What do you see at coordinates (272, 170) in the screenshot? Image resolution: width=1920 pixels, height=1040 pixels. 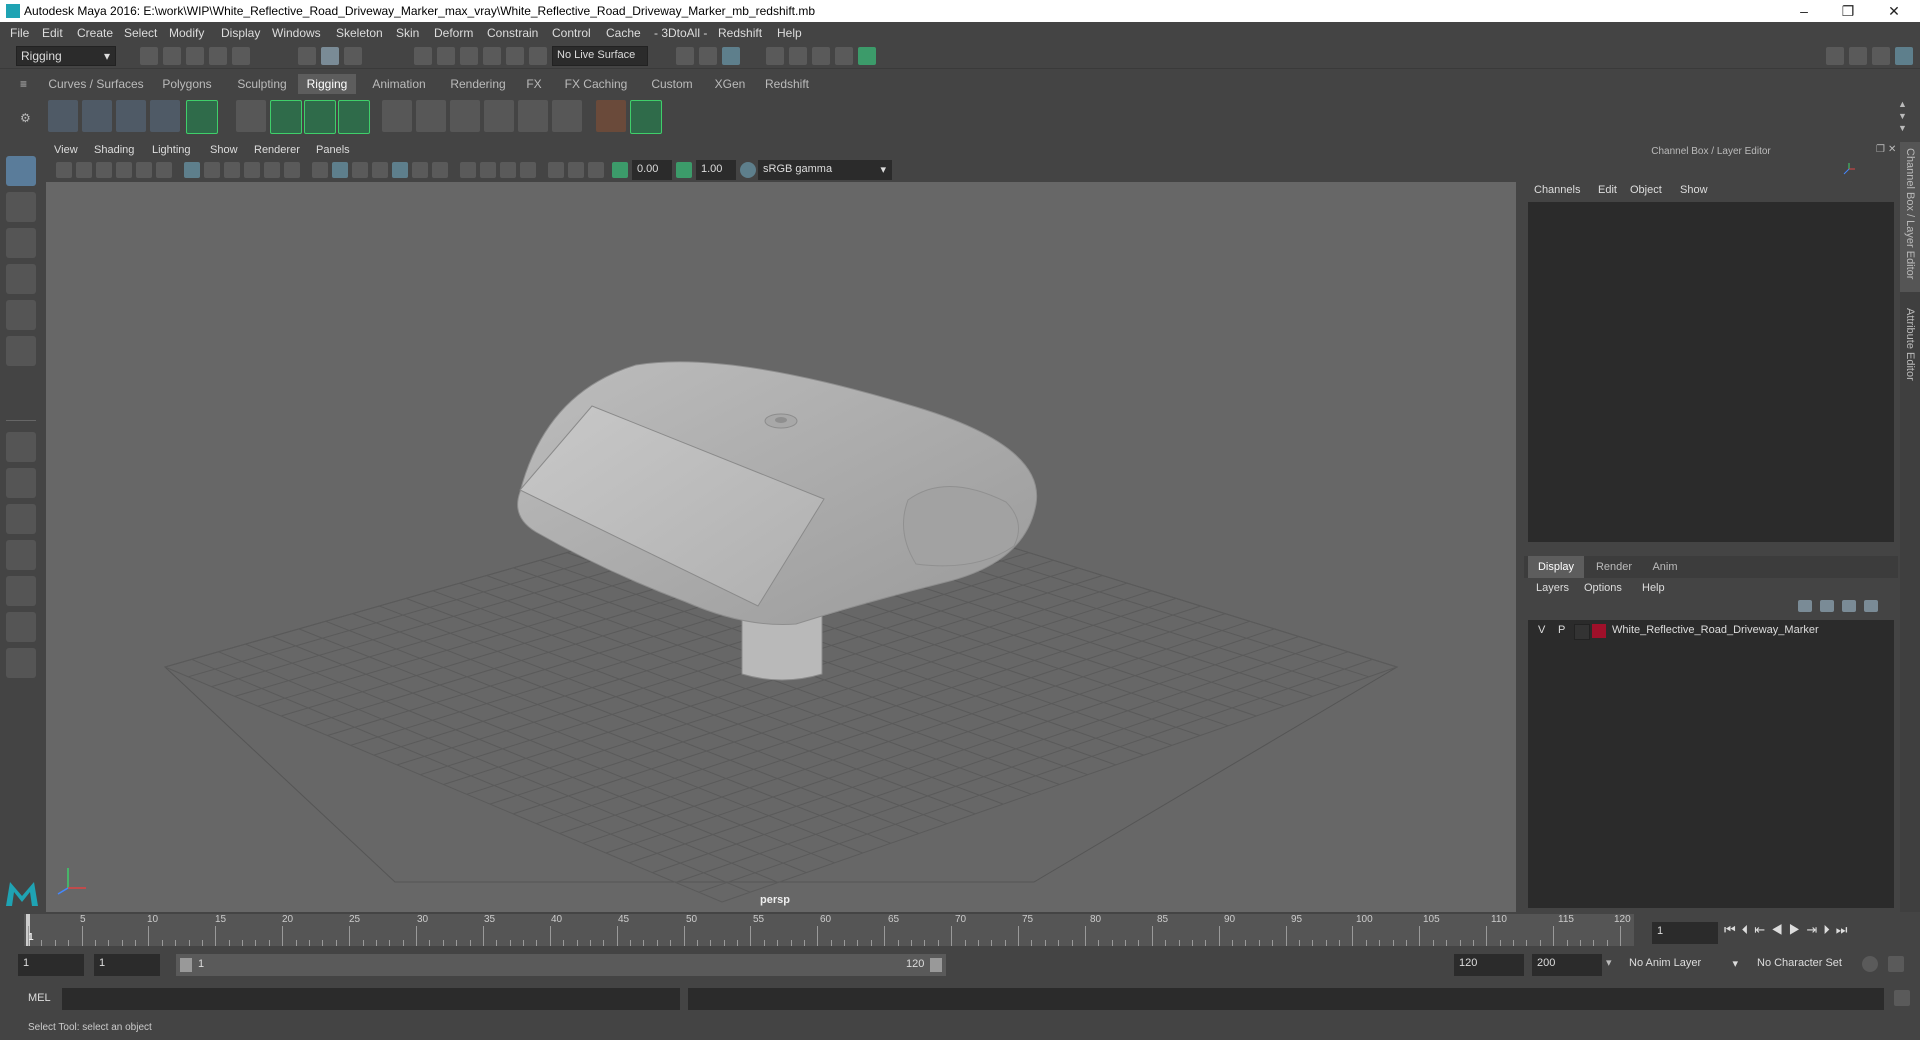 I see `field-chart-icon` at bounding box center [272, 170].